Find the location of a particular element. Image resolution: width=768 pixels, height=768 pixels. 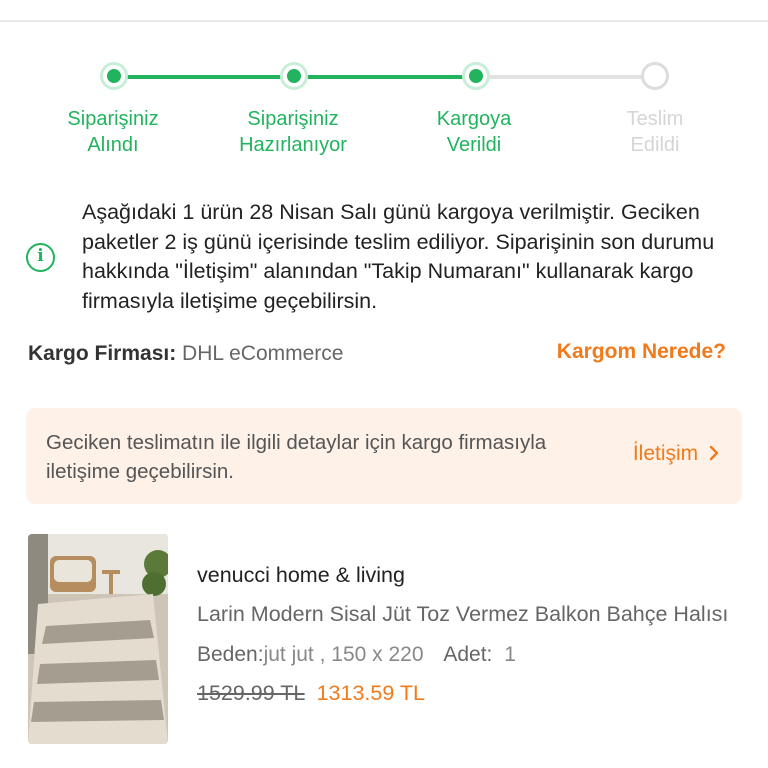

variant-label: Beden: is located at coordinates (230, 654).